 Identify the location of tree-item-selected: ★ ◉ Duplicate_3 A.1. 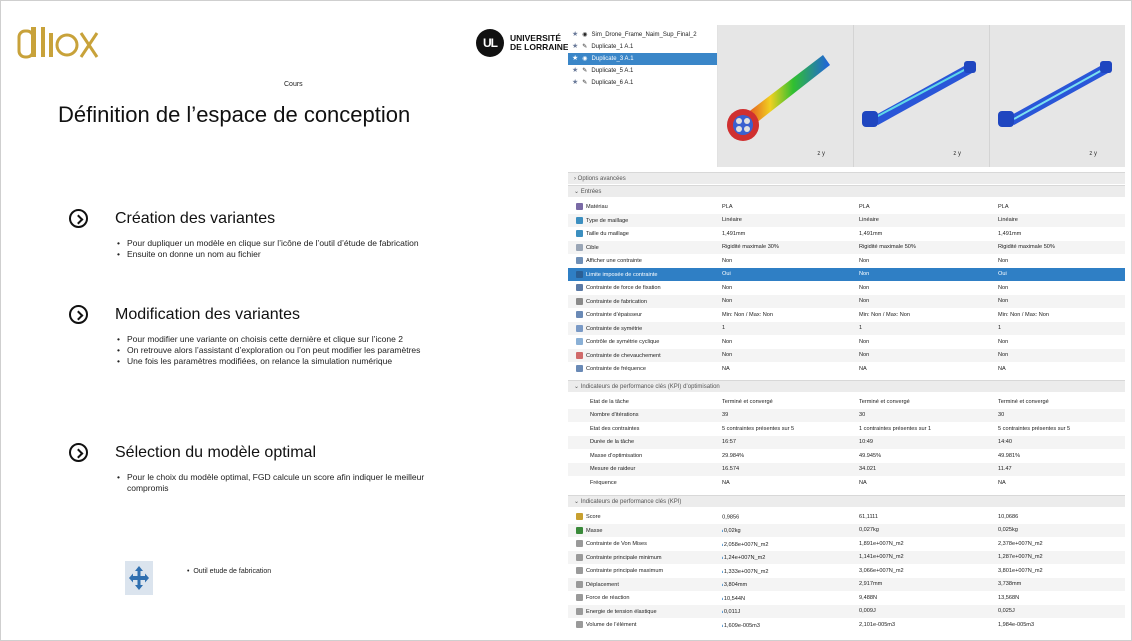
(642, 59).